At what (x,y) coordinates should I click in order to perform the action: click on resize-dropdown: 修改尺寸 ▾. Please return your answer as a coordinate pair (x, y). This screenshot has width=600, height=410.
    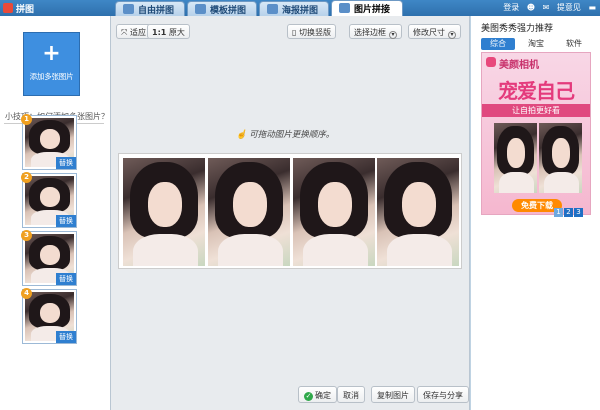
    Looking at the image, I should click on (434, 31).